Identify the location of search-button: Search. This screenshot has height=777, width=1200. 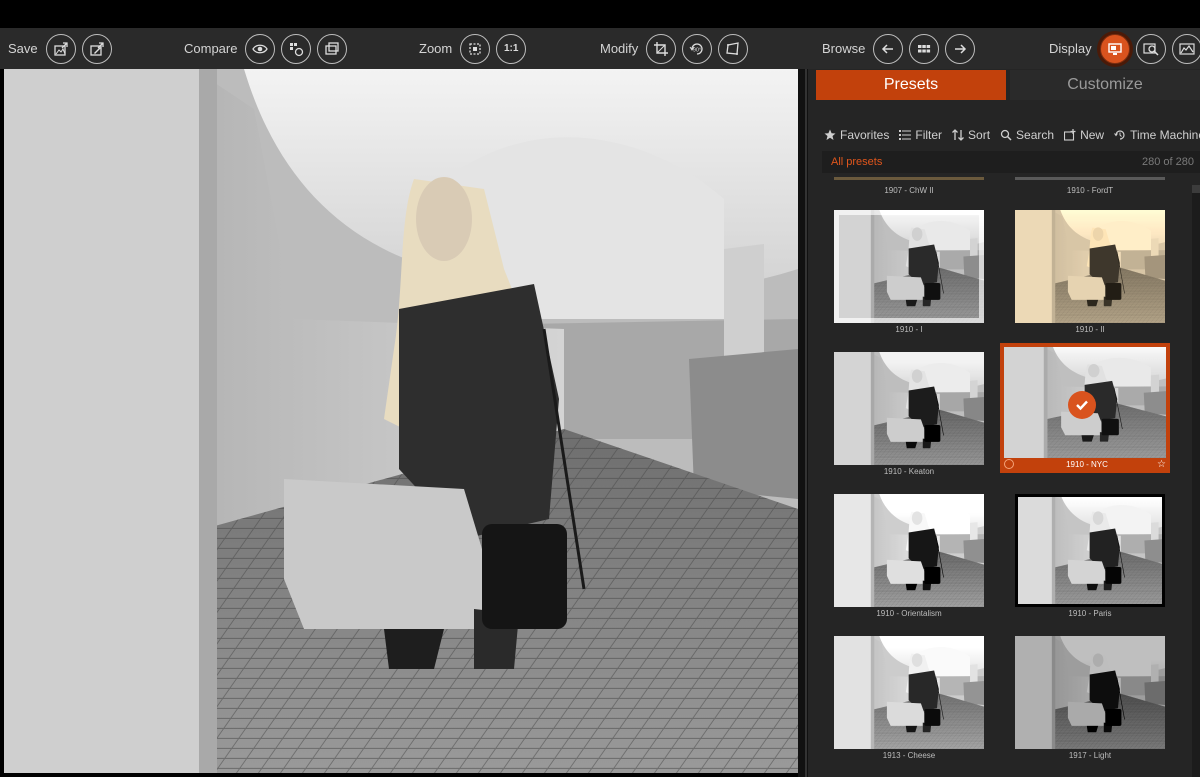
(1027, 135).